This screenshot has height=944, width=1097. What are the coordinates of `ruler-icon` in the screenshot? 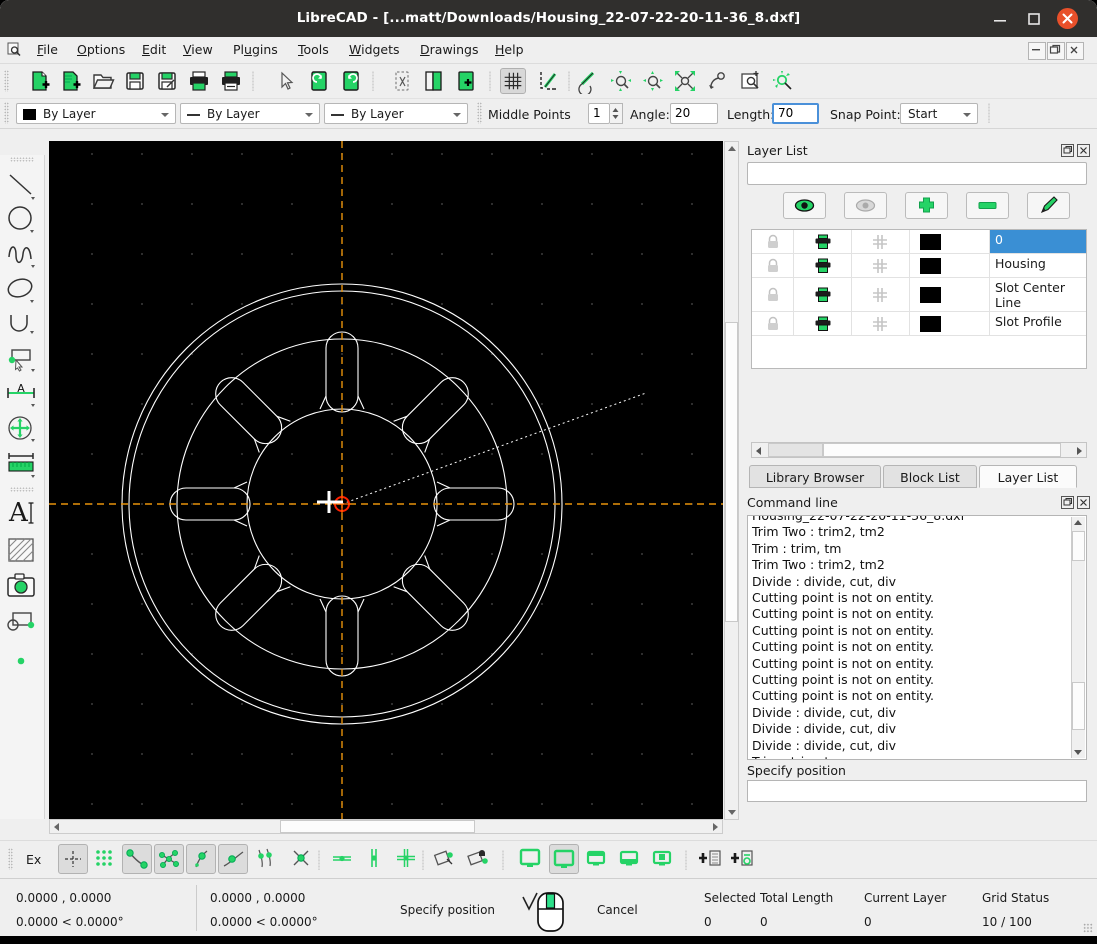 It's located at (22, 465).